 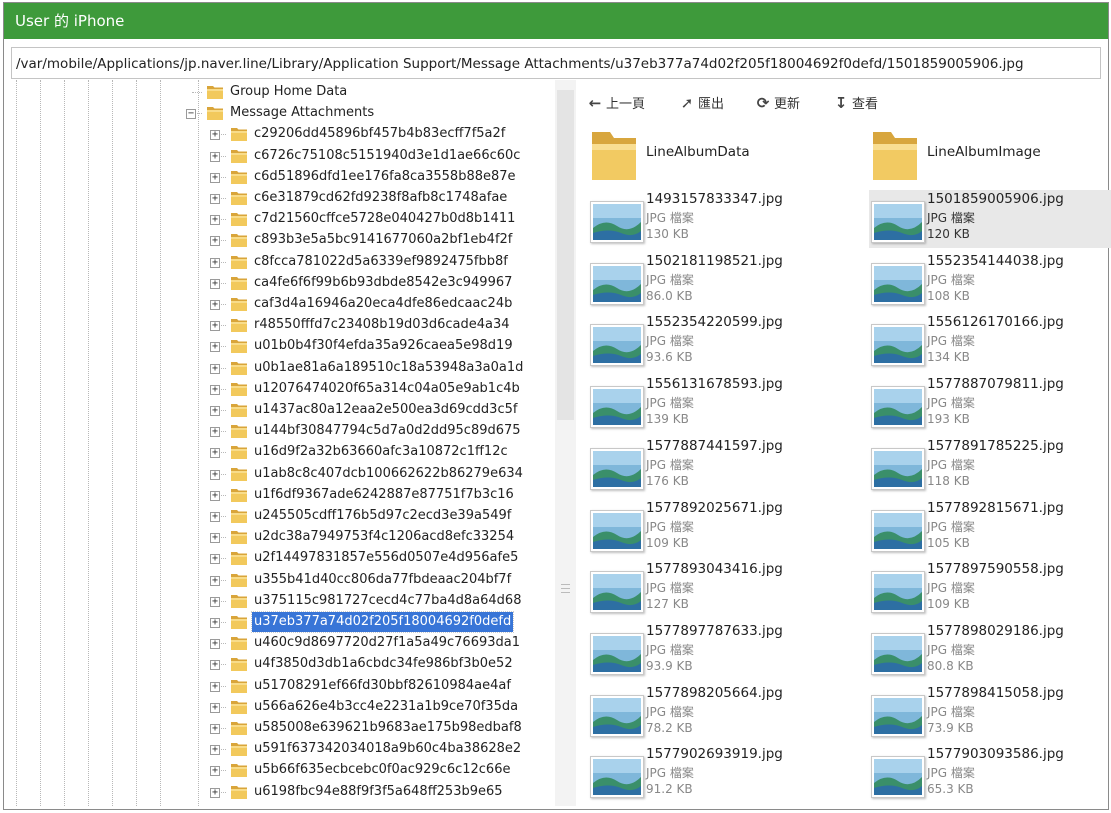 What do you see at coordinates (281, 558) in the screenshot?
I see `tree-node: + u2f14497831857e556d0507e4d956afe5` at bounding box center [281, 558].